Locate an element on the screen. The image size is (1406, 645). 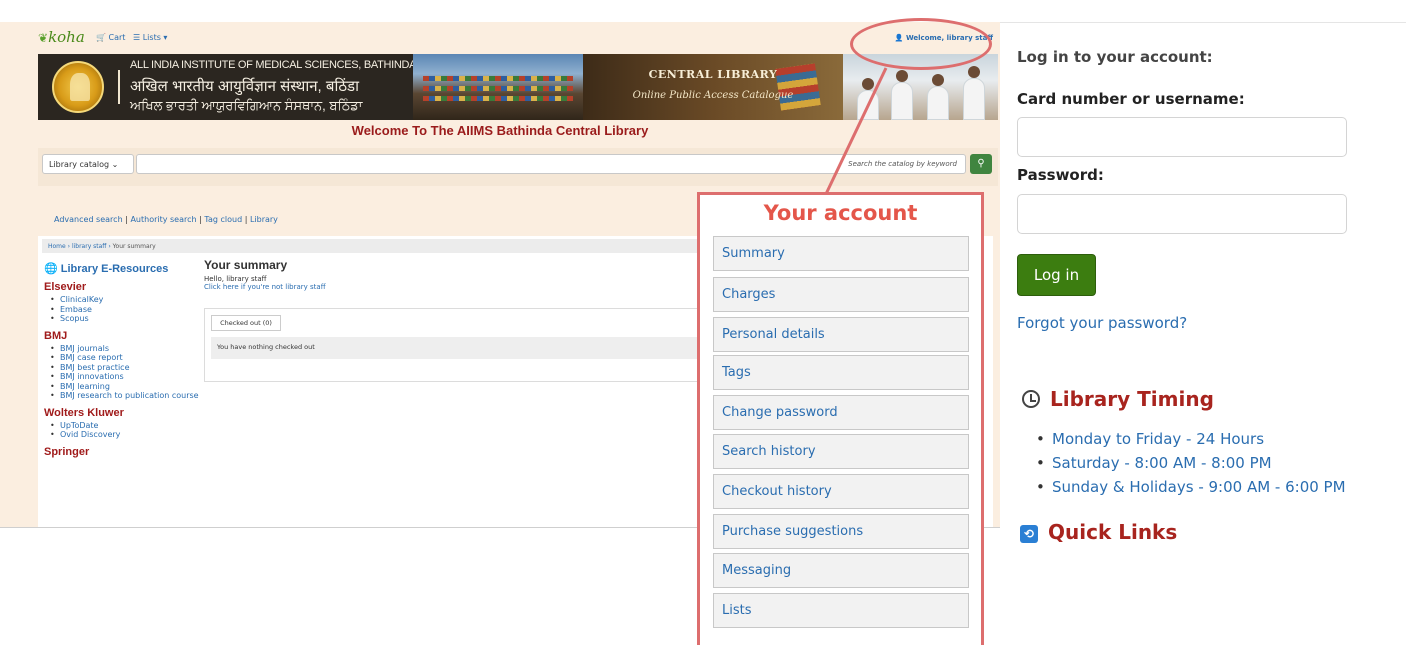
account-menu-tags: Tags is located at coordinates (841, 372).